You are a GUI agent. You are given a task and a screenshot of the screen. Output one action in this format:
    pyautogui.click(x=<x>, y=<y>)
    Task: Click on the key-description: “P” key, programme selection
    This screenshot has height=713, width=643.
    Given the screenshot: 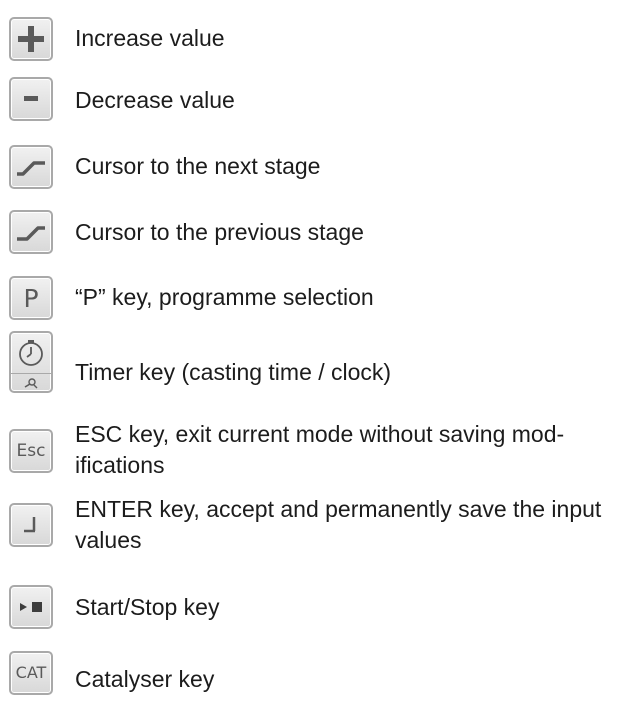 What is the action you would take?
    pyautogui.click(x=224, y=297)
    